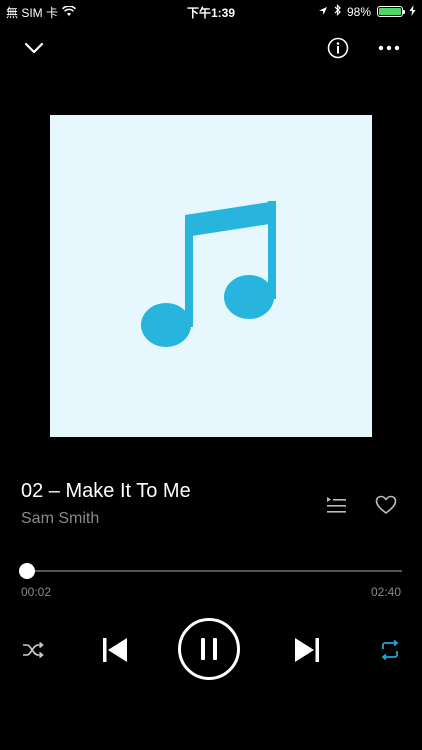 The height and width of the screenshot is (750, 422). I want to click on battery-level-fill, so click(390, 11).